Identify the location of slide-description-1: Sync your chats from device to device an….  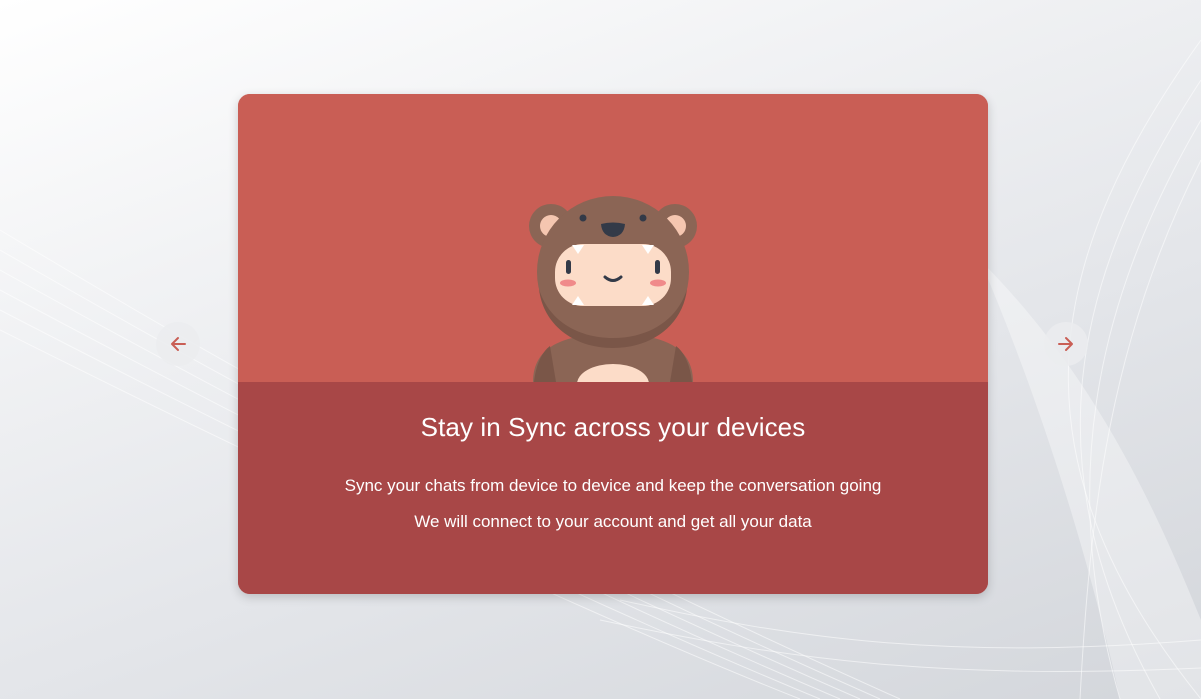
(613, 485).